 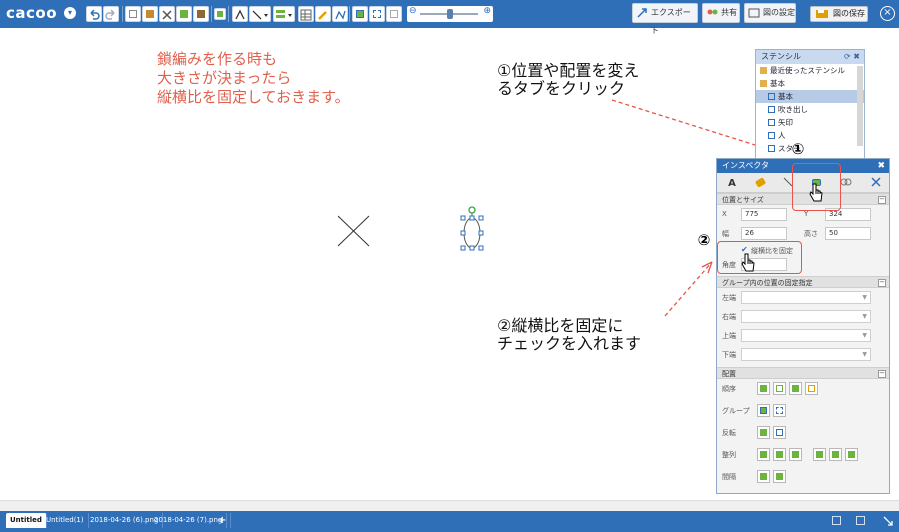 What do you see at coordinates (779, 476) in the screenshot?
I see `distribute-vertical-button` at bounding box center [779, 476].